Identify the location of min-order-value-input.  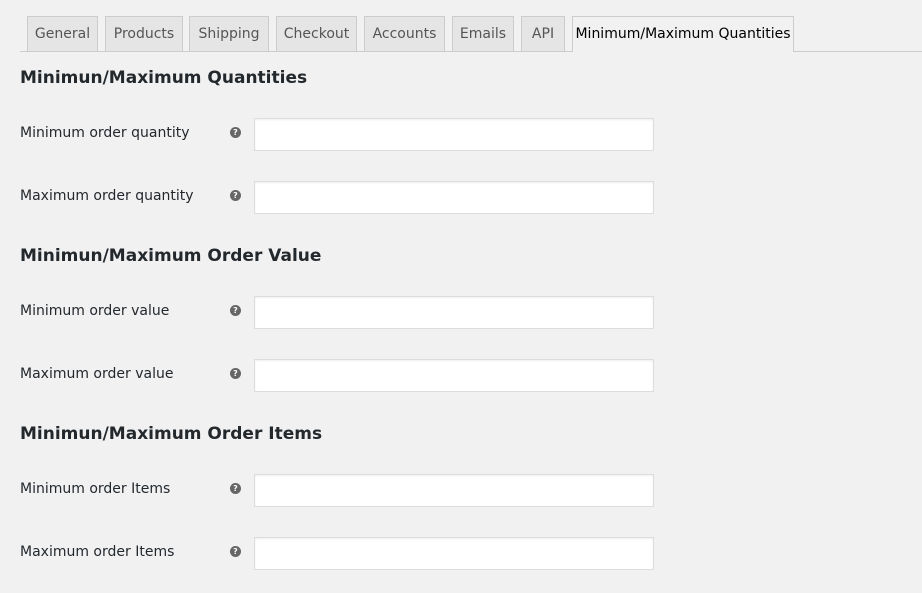
(454, 312).